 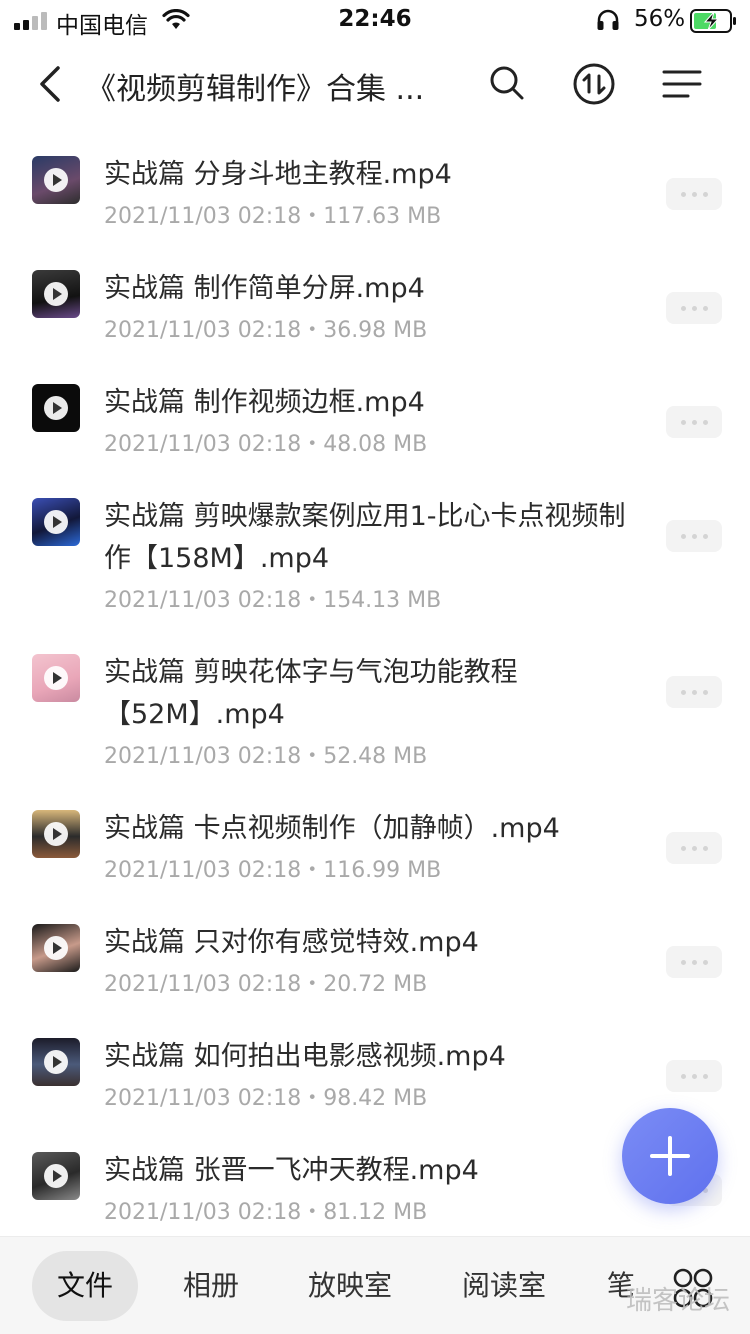 What do you see at coordinates (52, 84) in the screenshot?
I see `back-icon` at bounding box center [52, 84].